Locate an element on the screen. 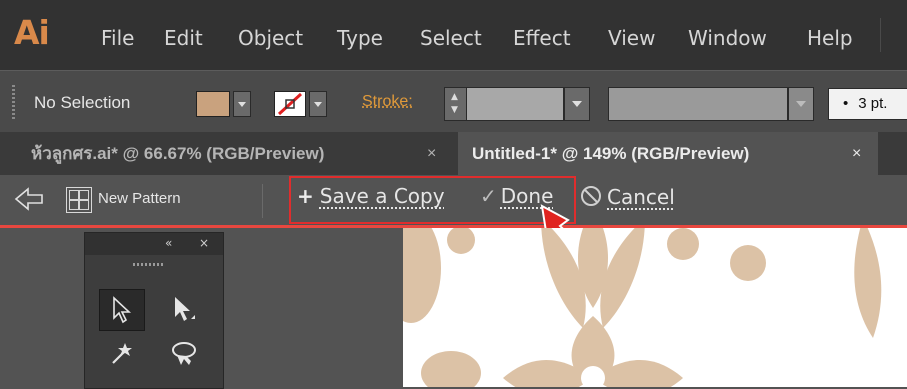 The image size is (907, 389). lasso-icon is located at coordinates (184, 353).